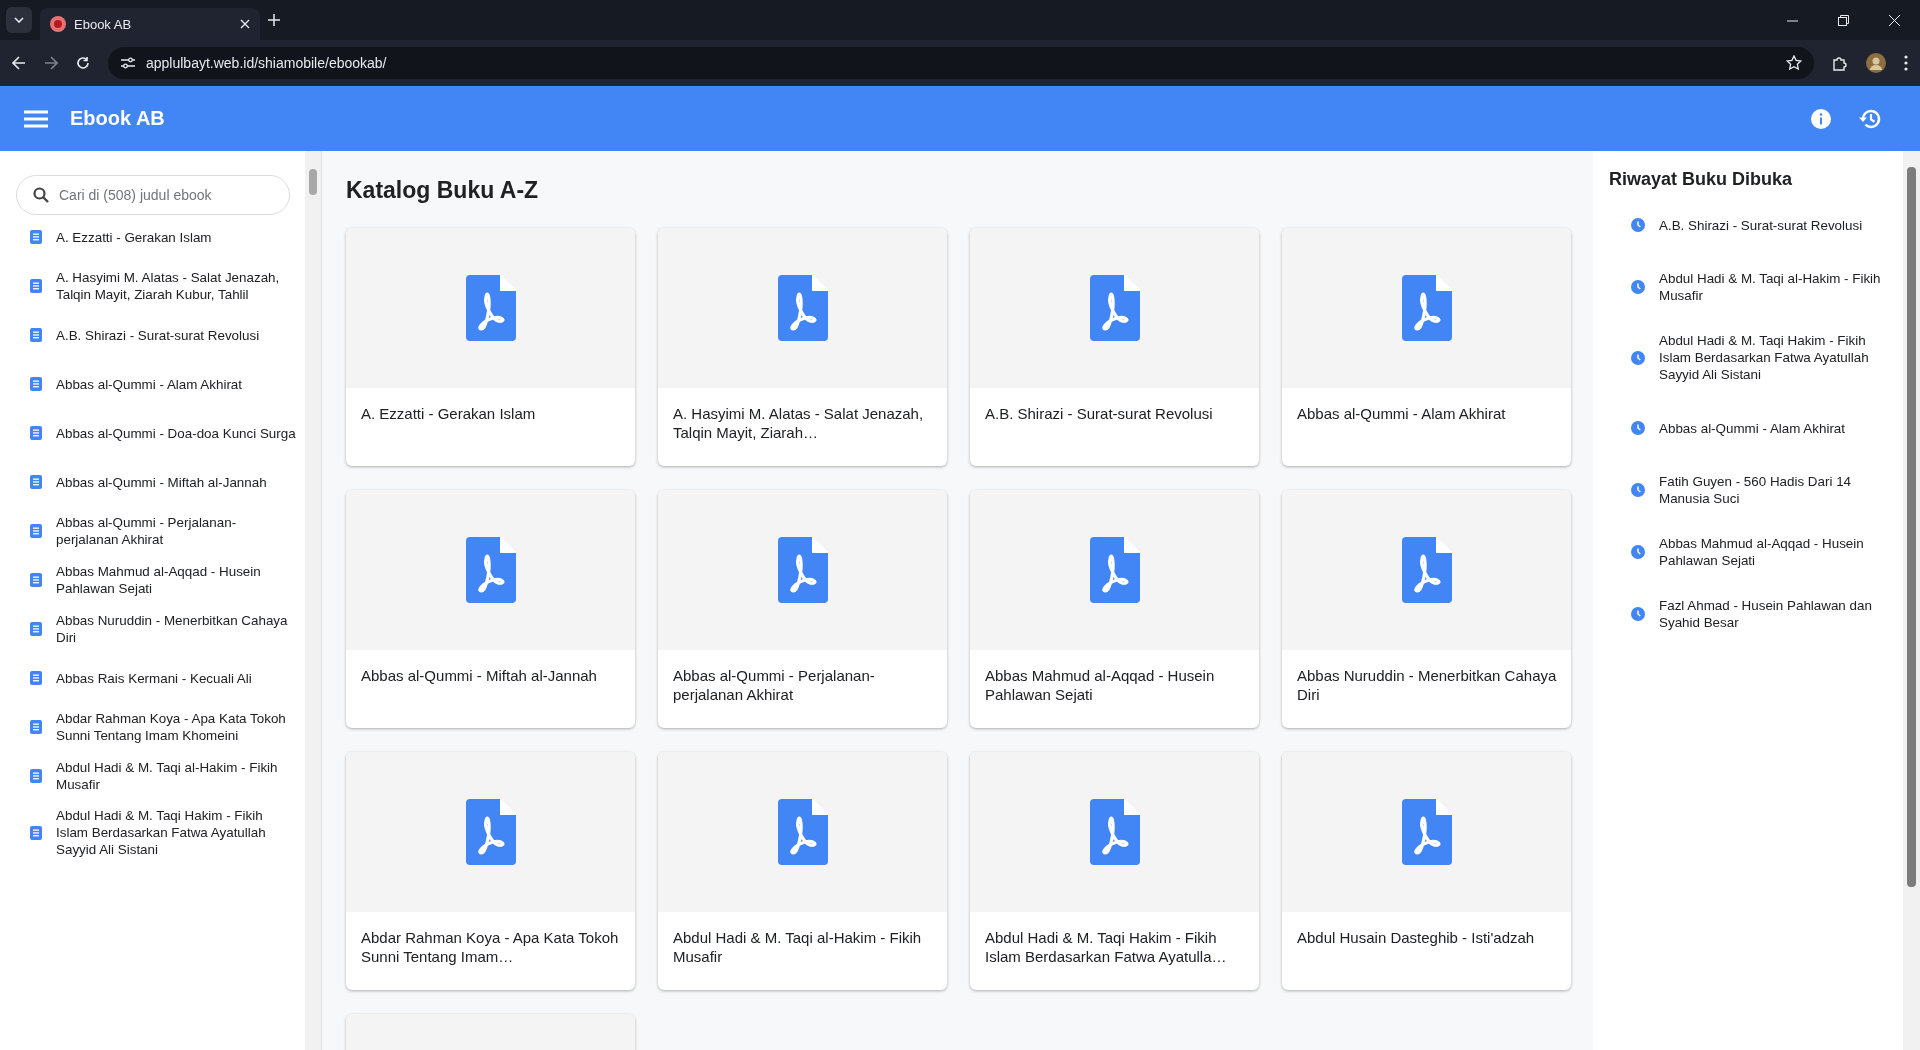 The height and width of the screenshot is (1050, 1920). What do you see at coordinates (1748, 488) in the screenshot?
I see `history-item: Fatih Guyen - 560 Hadis Dari 14 Manusia Suci` at bounding box center [1748, 488].